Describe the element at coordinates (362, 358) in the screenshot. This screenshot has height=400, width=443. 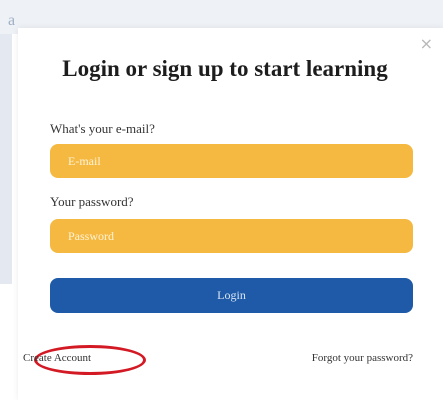
I see `forgot-password-link: Forgot your password?` at that location.